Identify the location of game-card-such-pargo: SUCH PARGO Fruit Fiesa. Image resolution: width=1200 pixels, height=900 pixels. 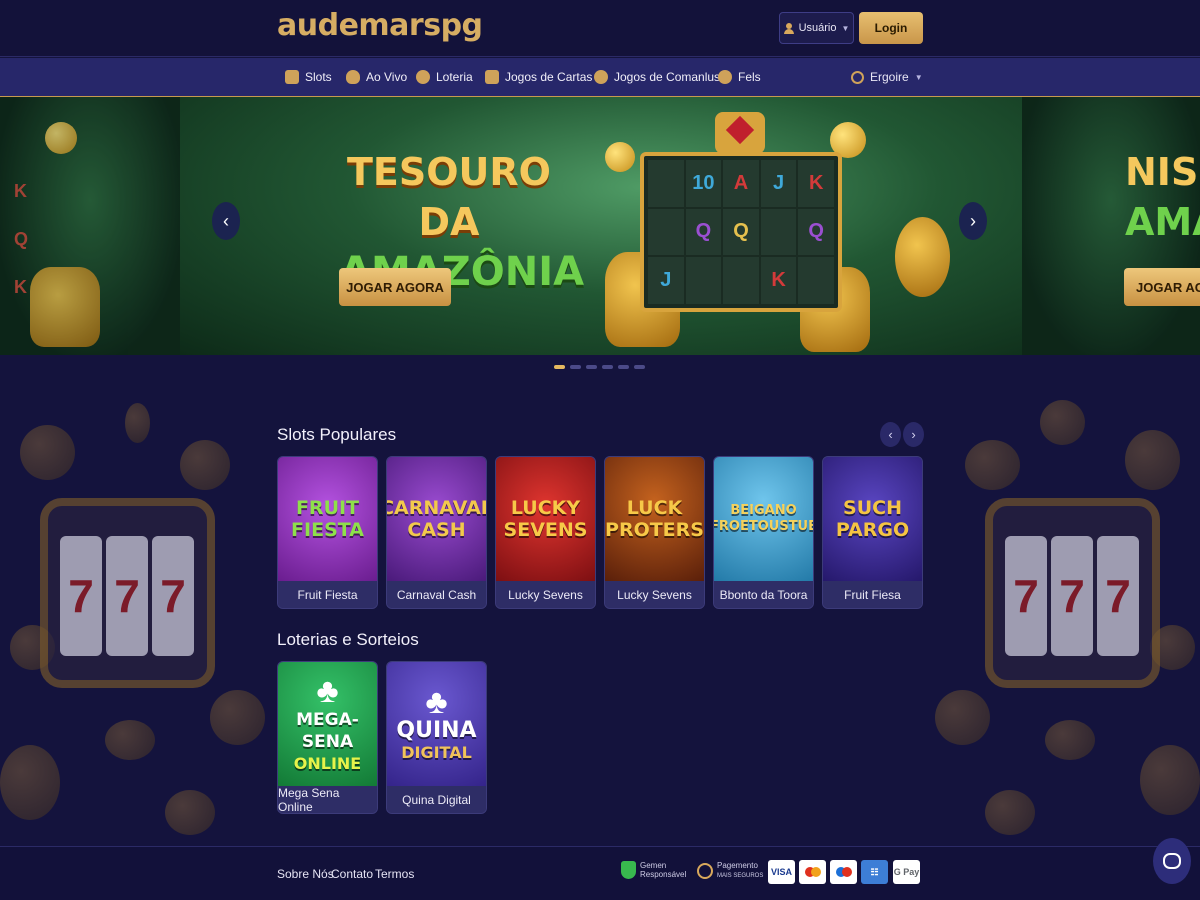
(872, 532).